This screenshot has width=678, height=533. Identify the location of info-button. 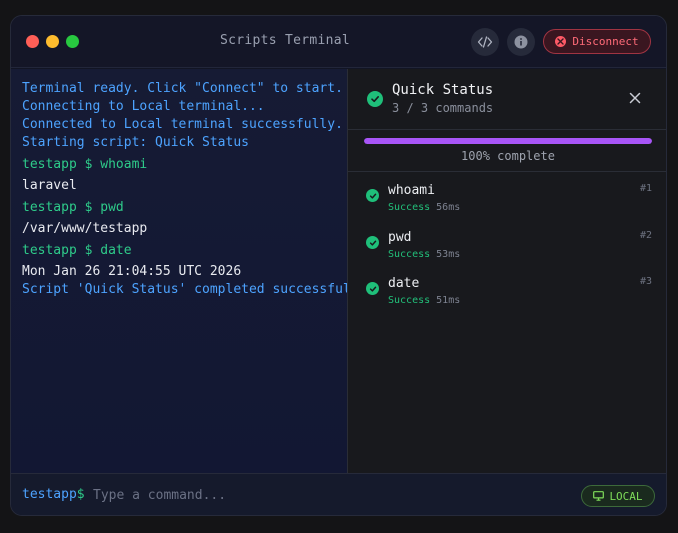
(521, 42).